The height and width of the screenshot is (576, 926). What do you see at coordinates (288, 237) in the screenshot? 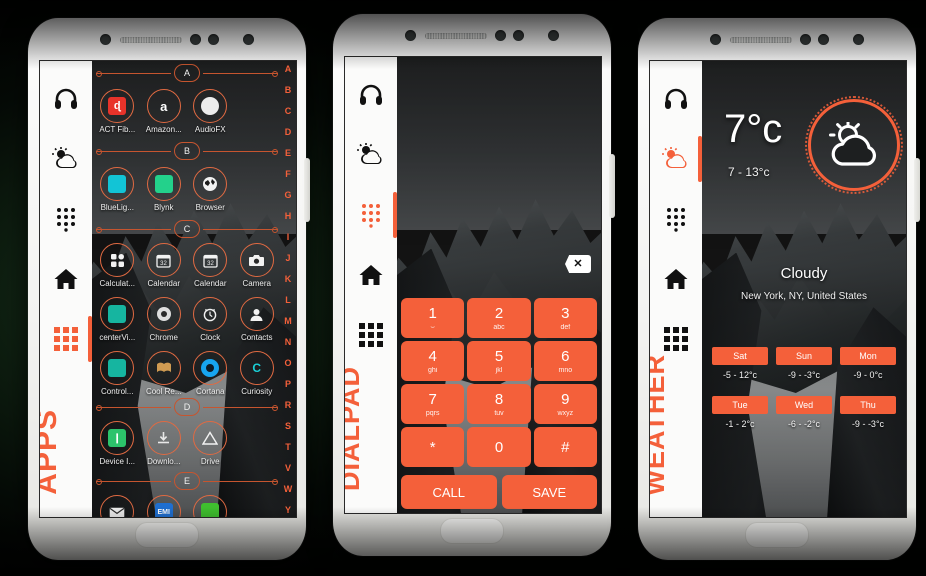
I see `alpha-letter: I` at bounding box center [288, 237].